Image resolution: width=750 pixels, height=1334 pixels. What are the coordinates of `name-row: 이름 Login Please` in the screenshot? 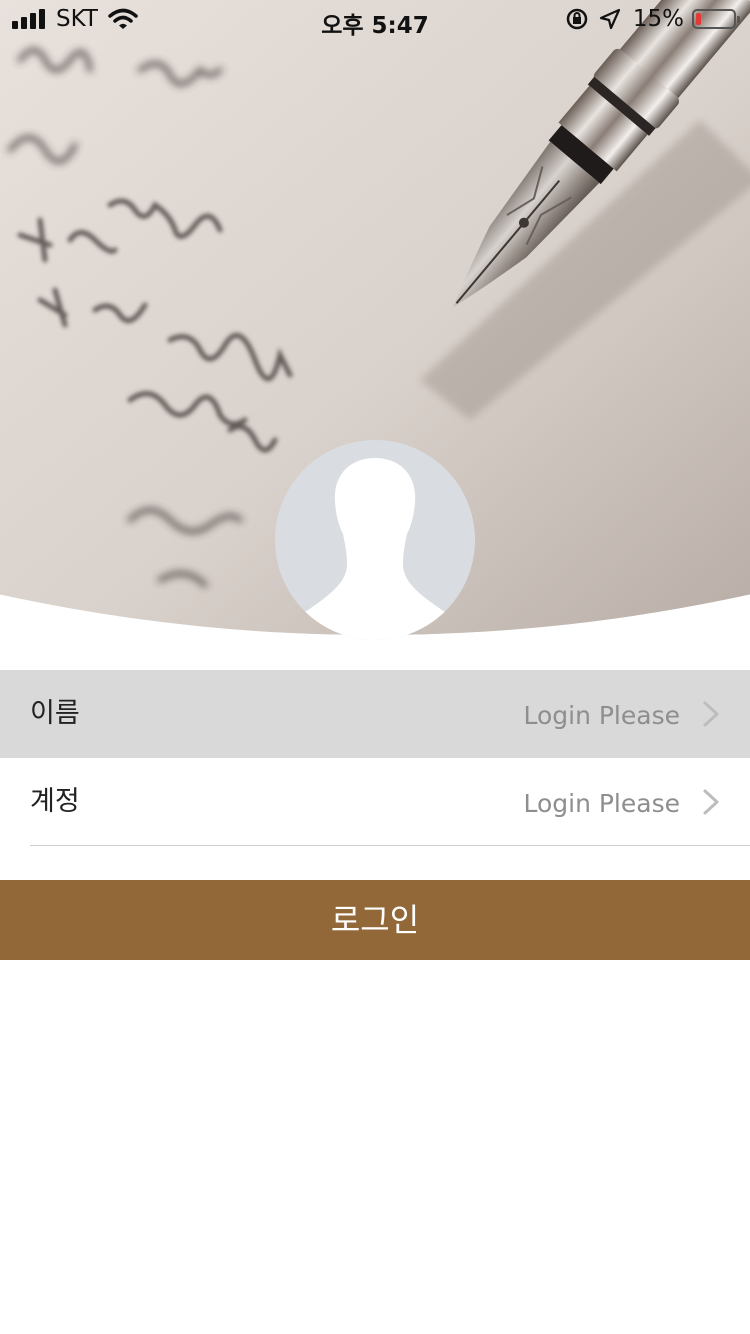 It's located at (375, 714).